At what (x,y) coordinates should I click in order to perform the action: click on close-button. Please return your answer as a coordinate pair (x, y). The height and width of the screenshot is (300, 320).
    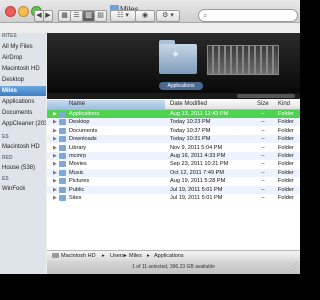
    Looking at the image, I should click on (10, 11).